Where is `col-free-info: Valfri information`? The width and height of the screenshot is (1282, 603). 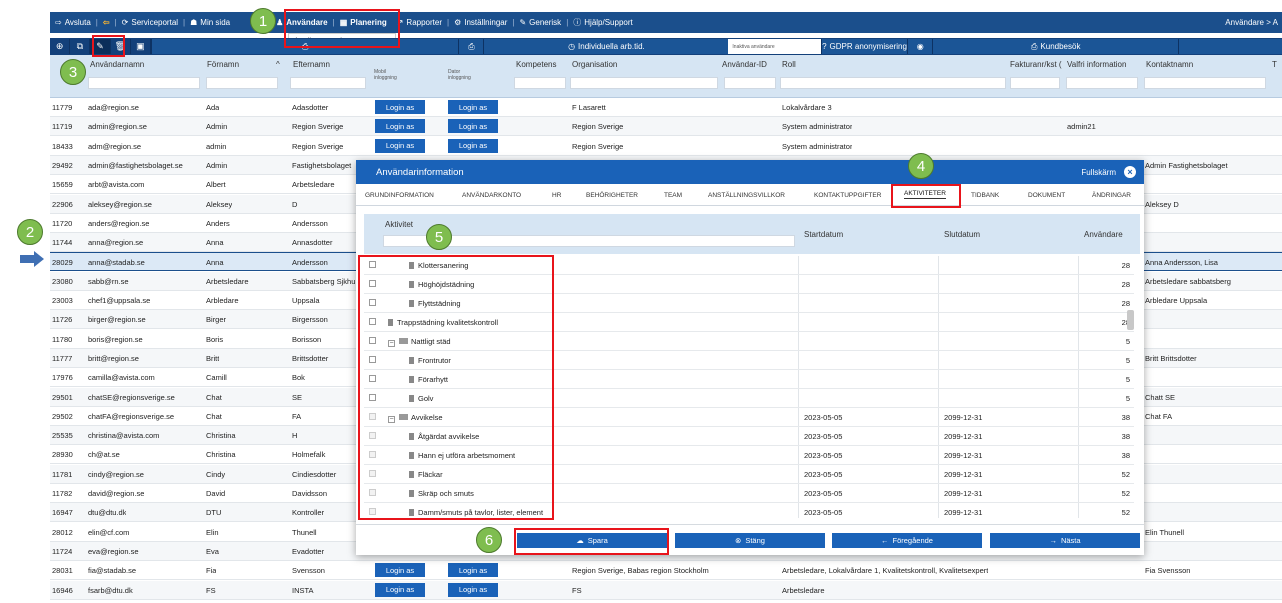 col-free-info: Valfri information is located at coordinates (1096, 64).